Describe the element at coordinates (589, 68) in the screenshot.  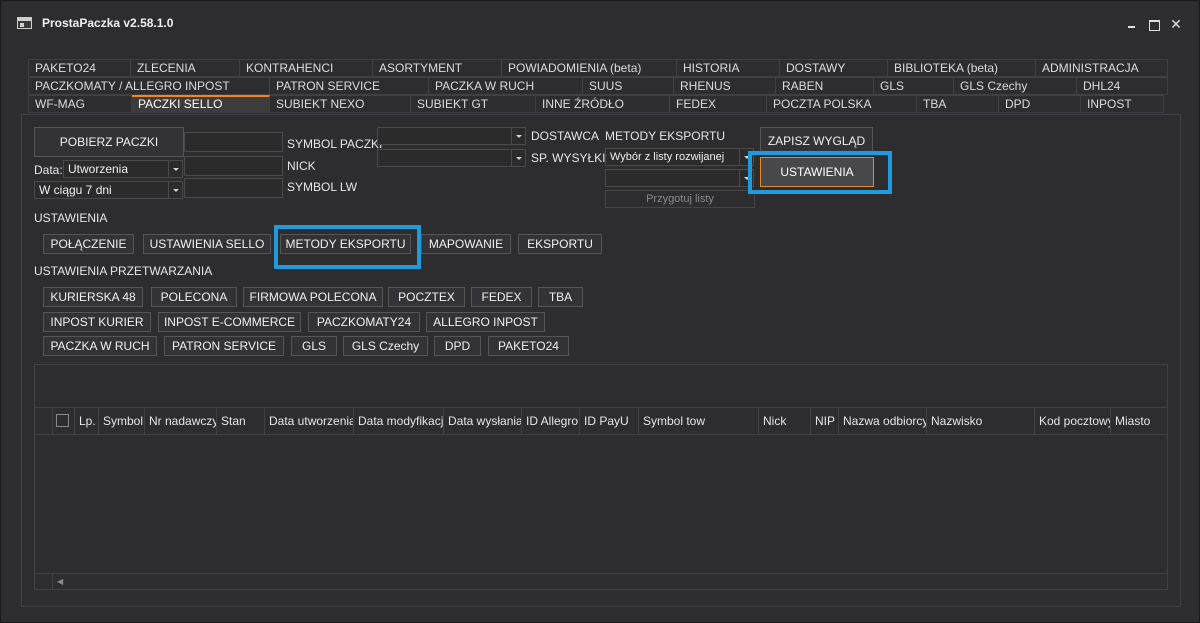
I see `tab-powiadomienia: POWIADOMIENIA (beta)` at that location.